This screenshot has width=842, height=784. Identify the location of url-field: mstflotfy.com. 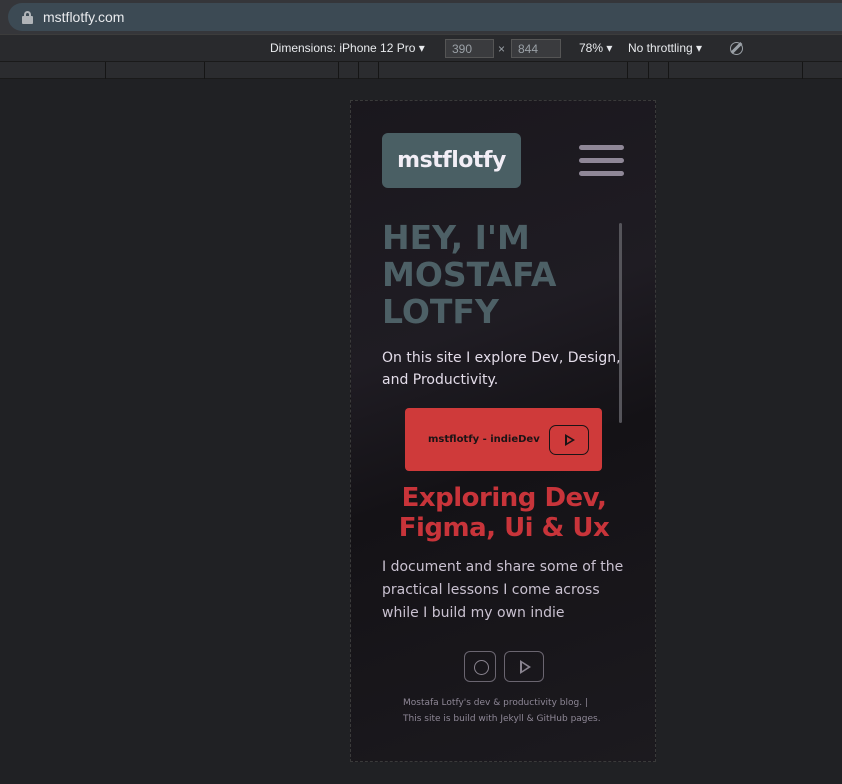
(425, 17).